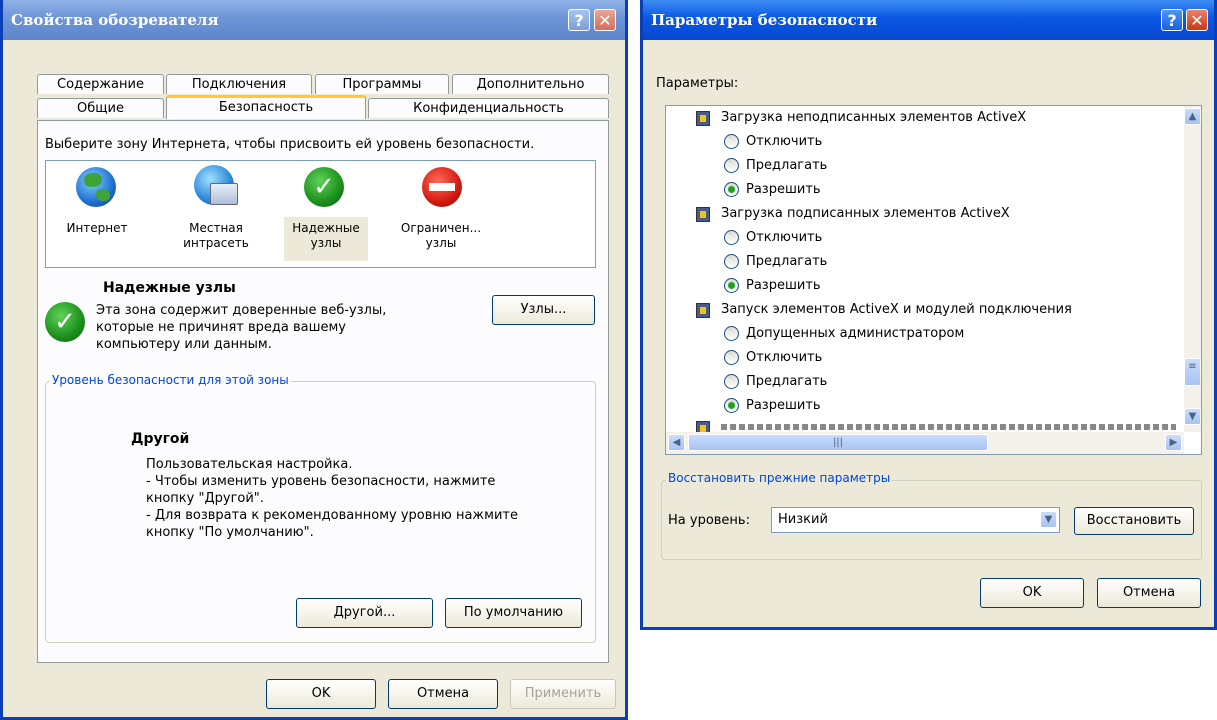 This screenshot has width=1217, height=720. What do you see at coordinates (65, 322) in the screenshot?
I see `trusted-zone-icon: ✓` at bounding box center [65, 322].